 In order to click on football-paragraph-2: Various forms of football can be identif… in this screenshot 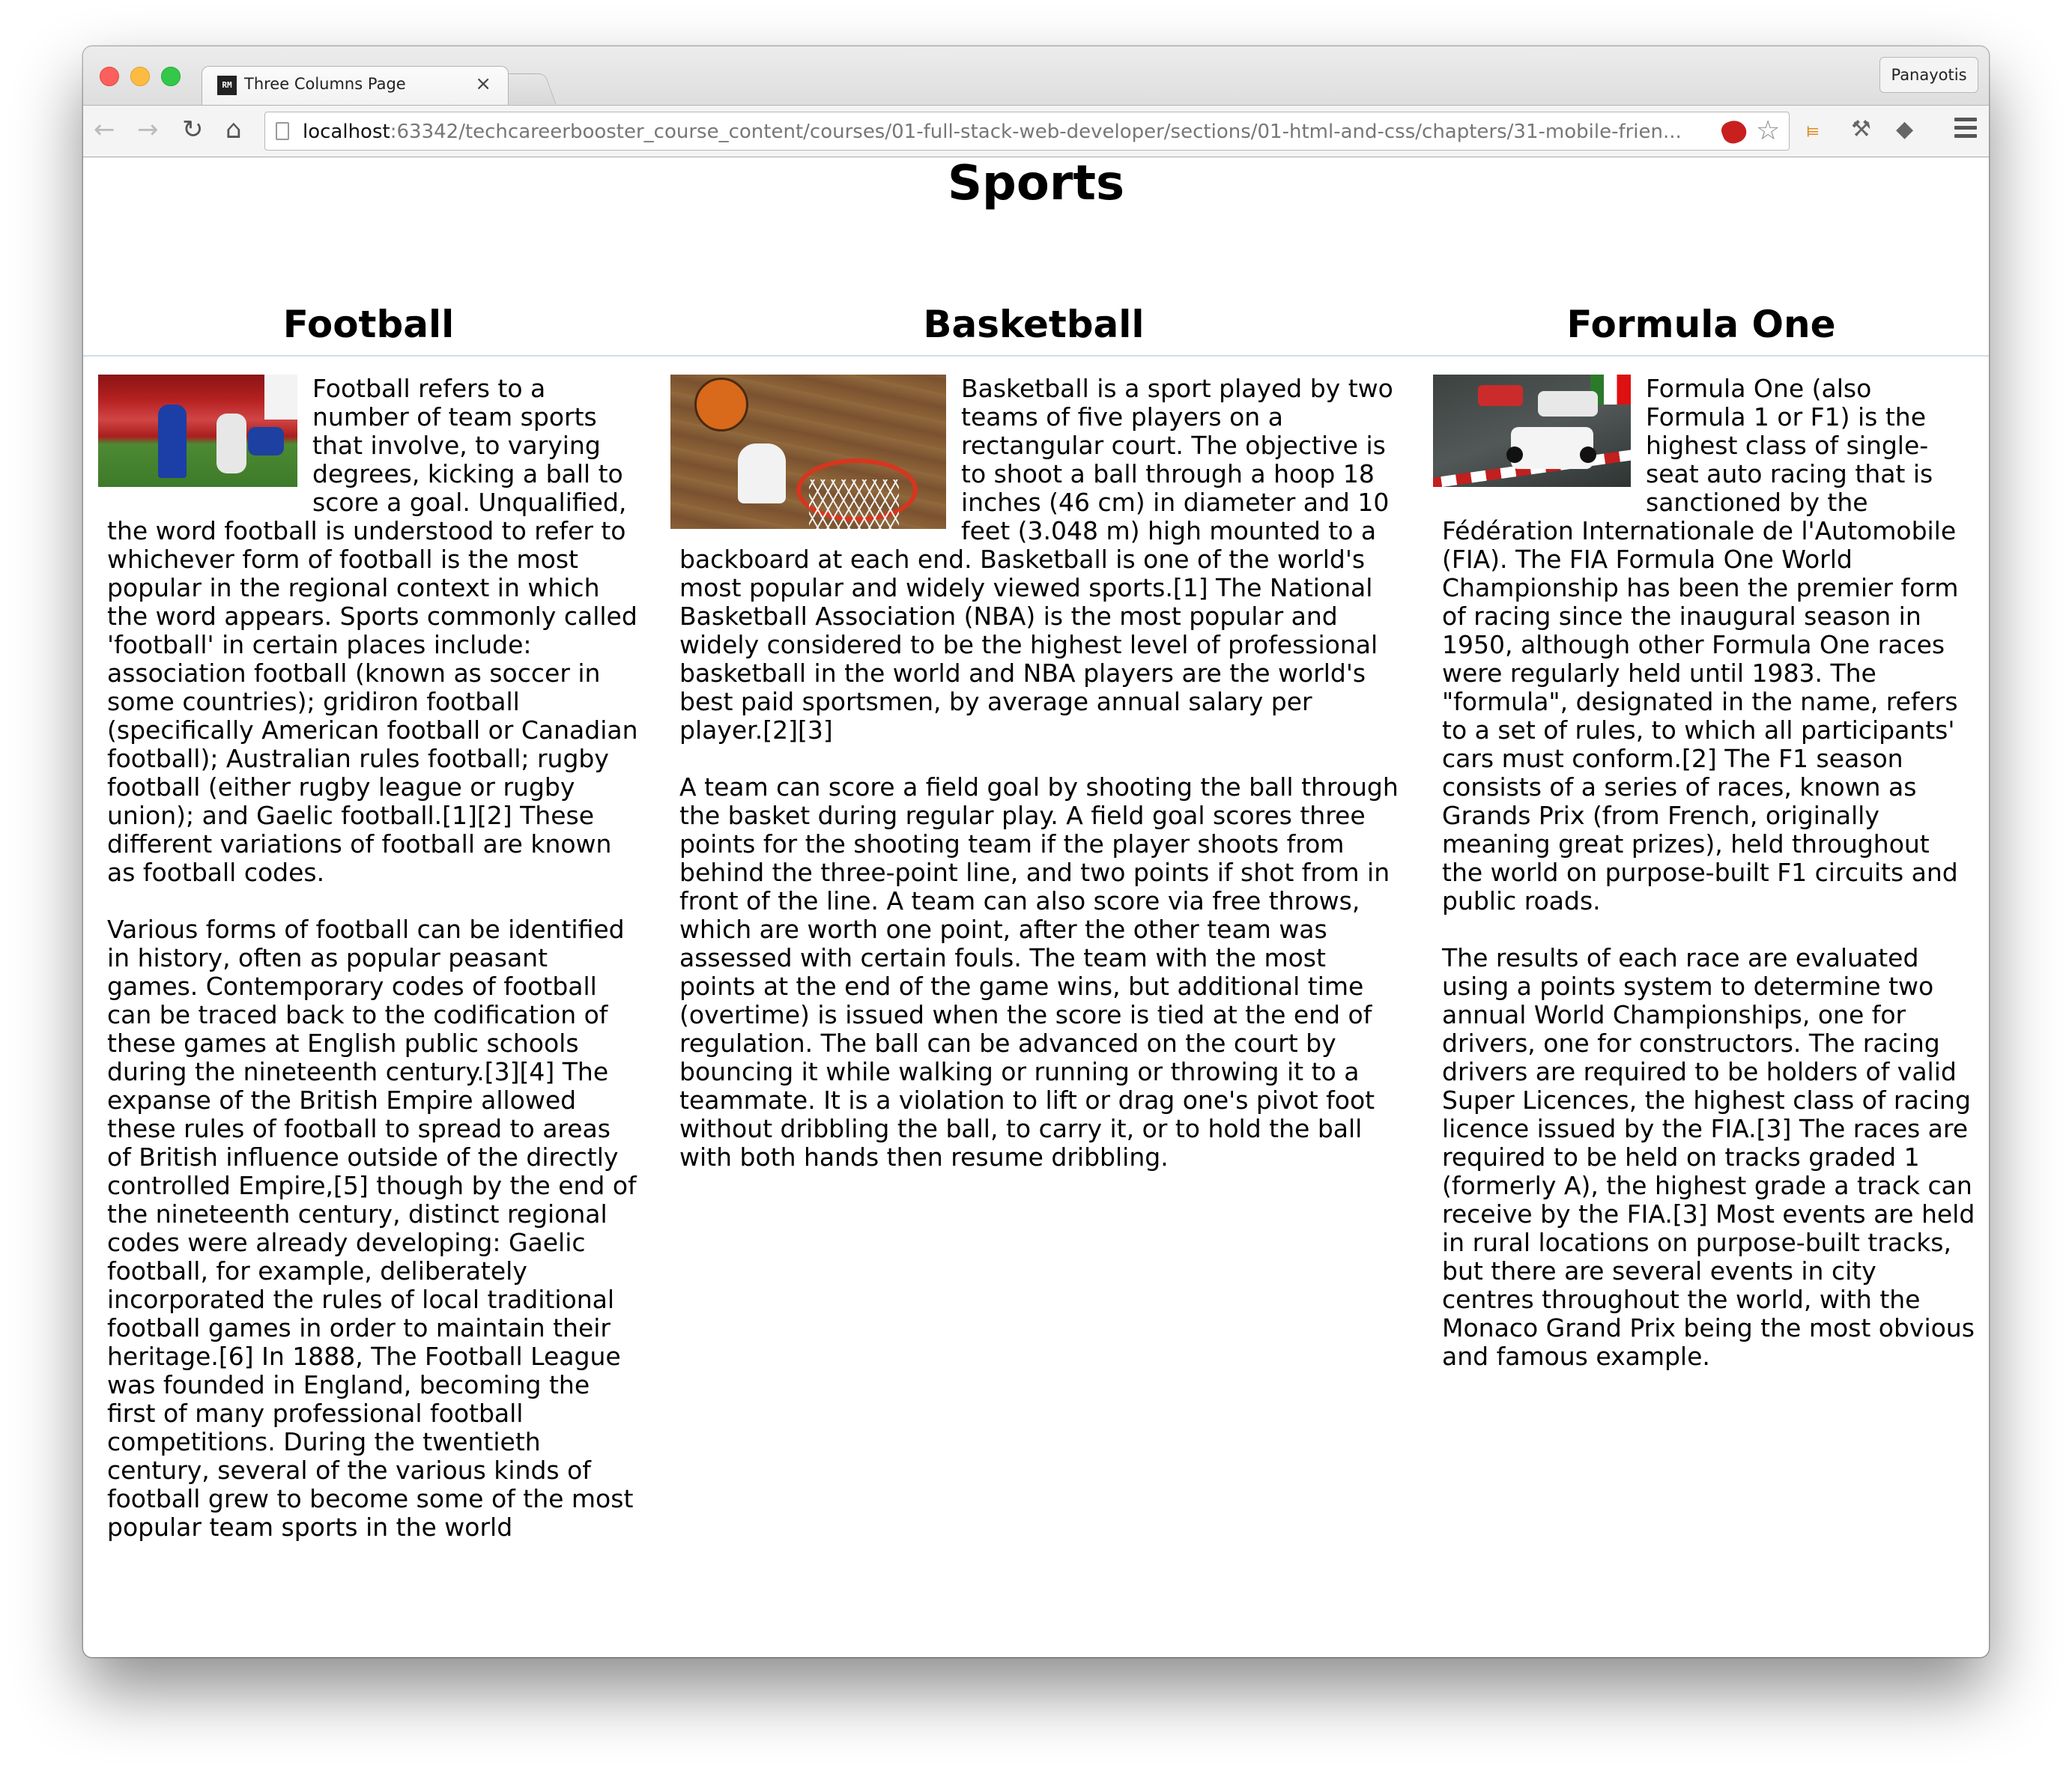, I will do `click(372, 1228)`.